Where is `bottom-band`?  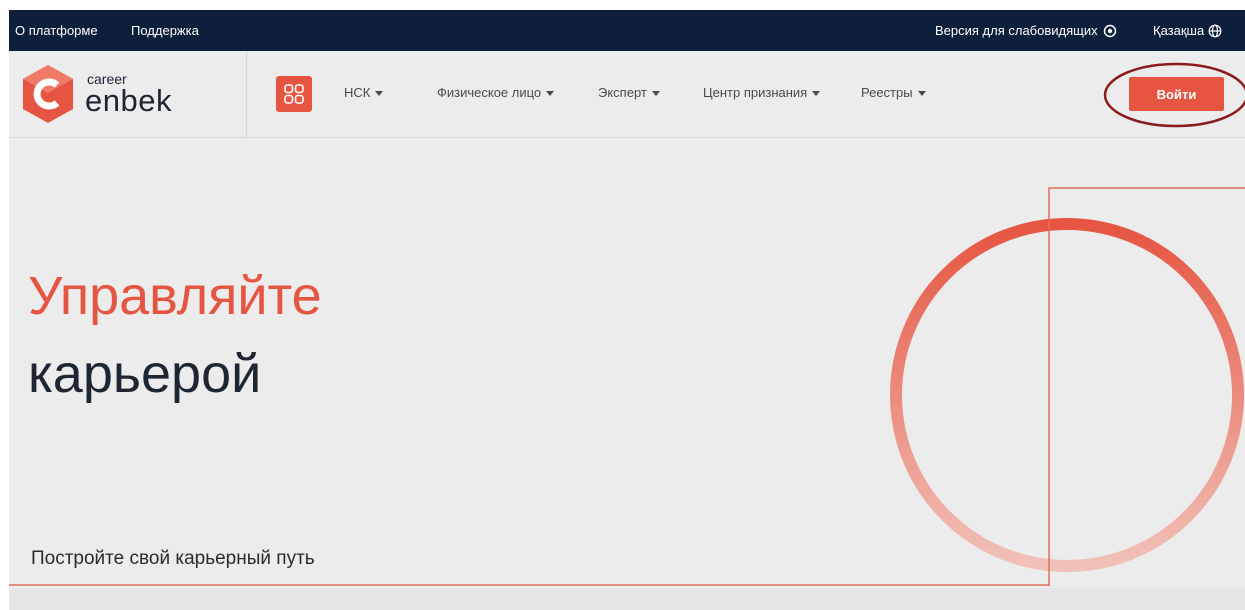
bottom-band is located at coordinates (627, 599).